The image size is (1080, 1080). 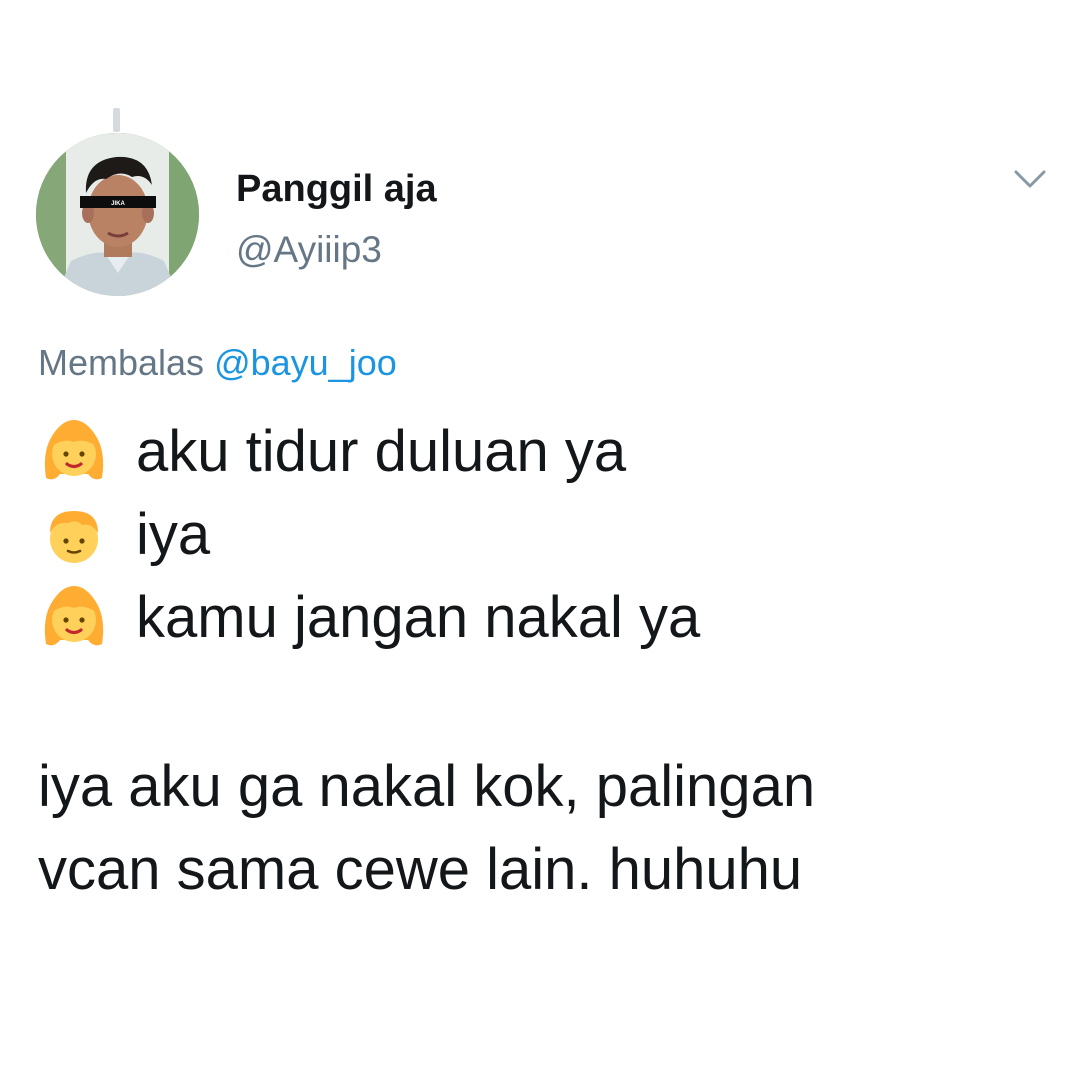 I want to click on thread-connector-line, so click(x=116, y=120).